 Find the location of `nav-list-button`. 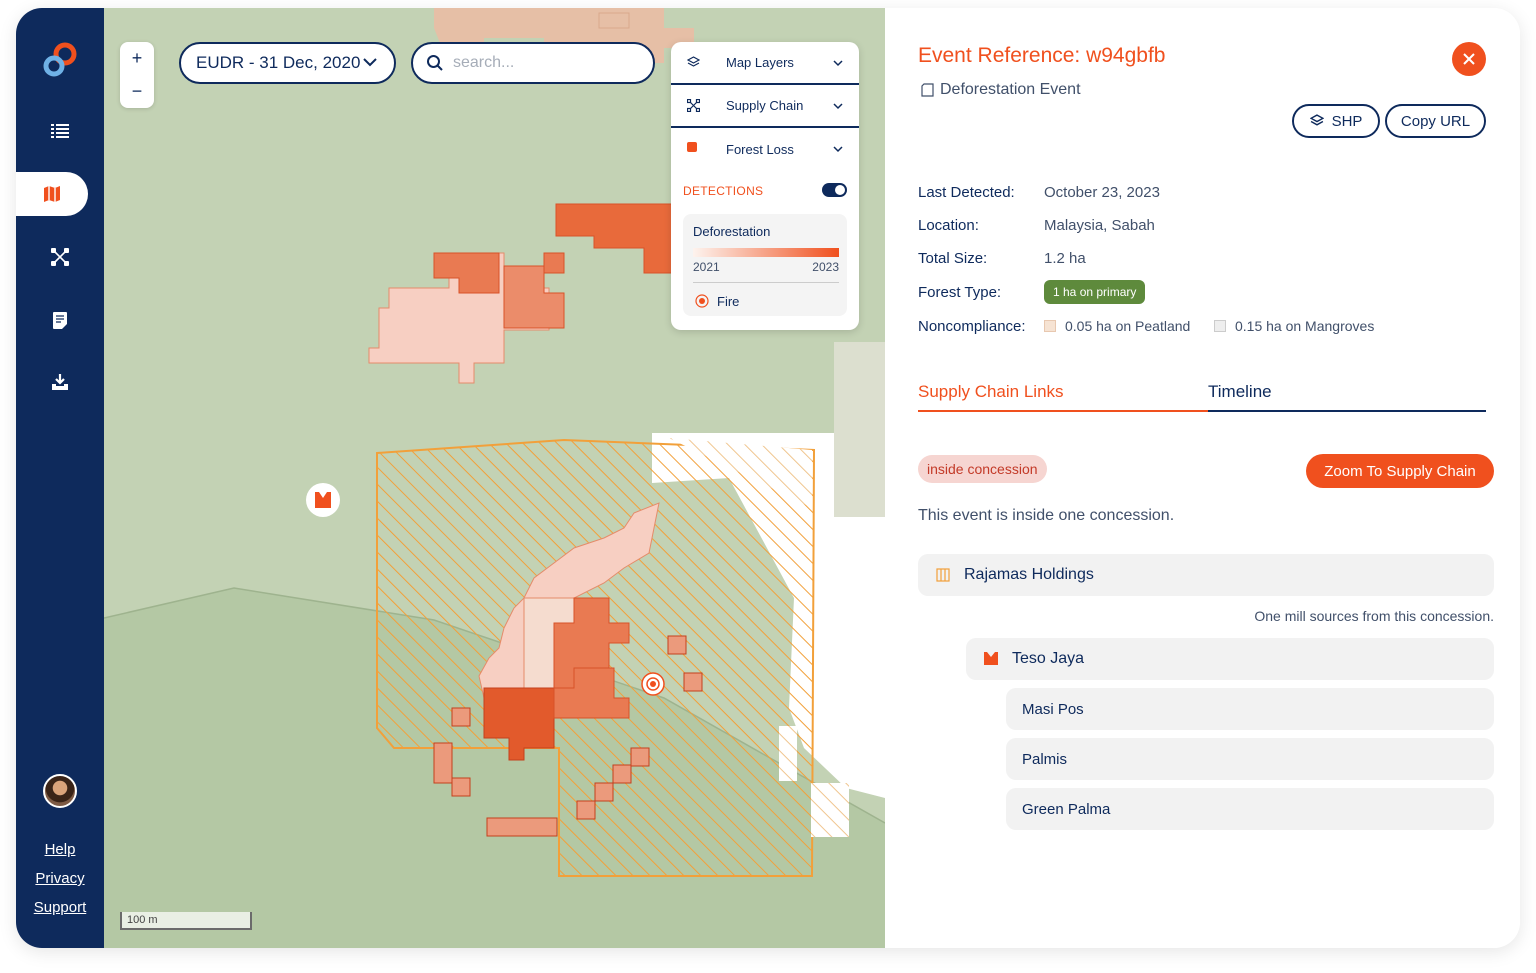

nav-list-button is located at coordinates (60, 131).